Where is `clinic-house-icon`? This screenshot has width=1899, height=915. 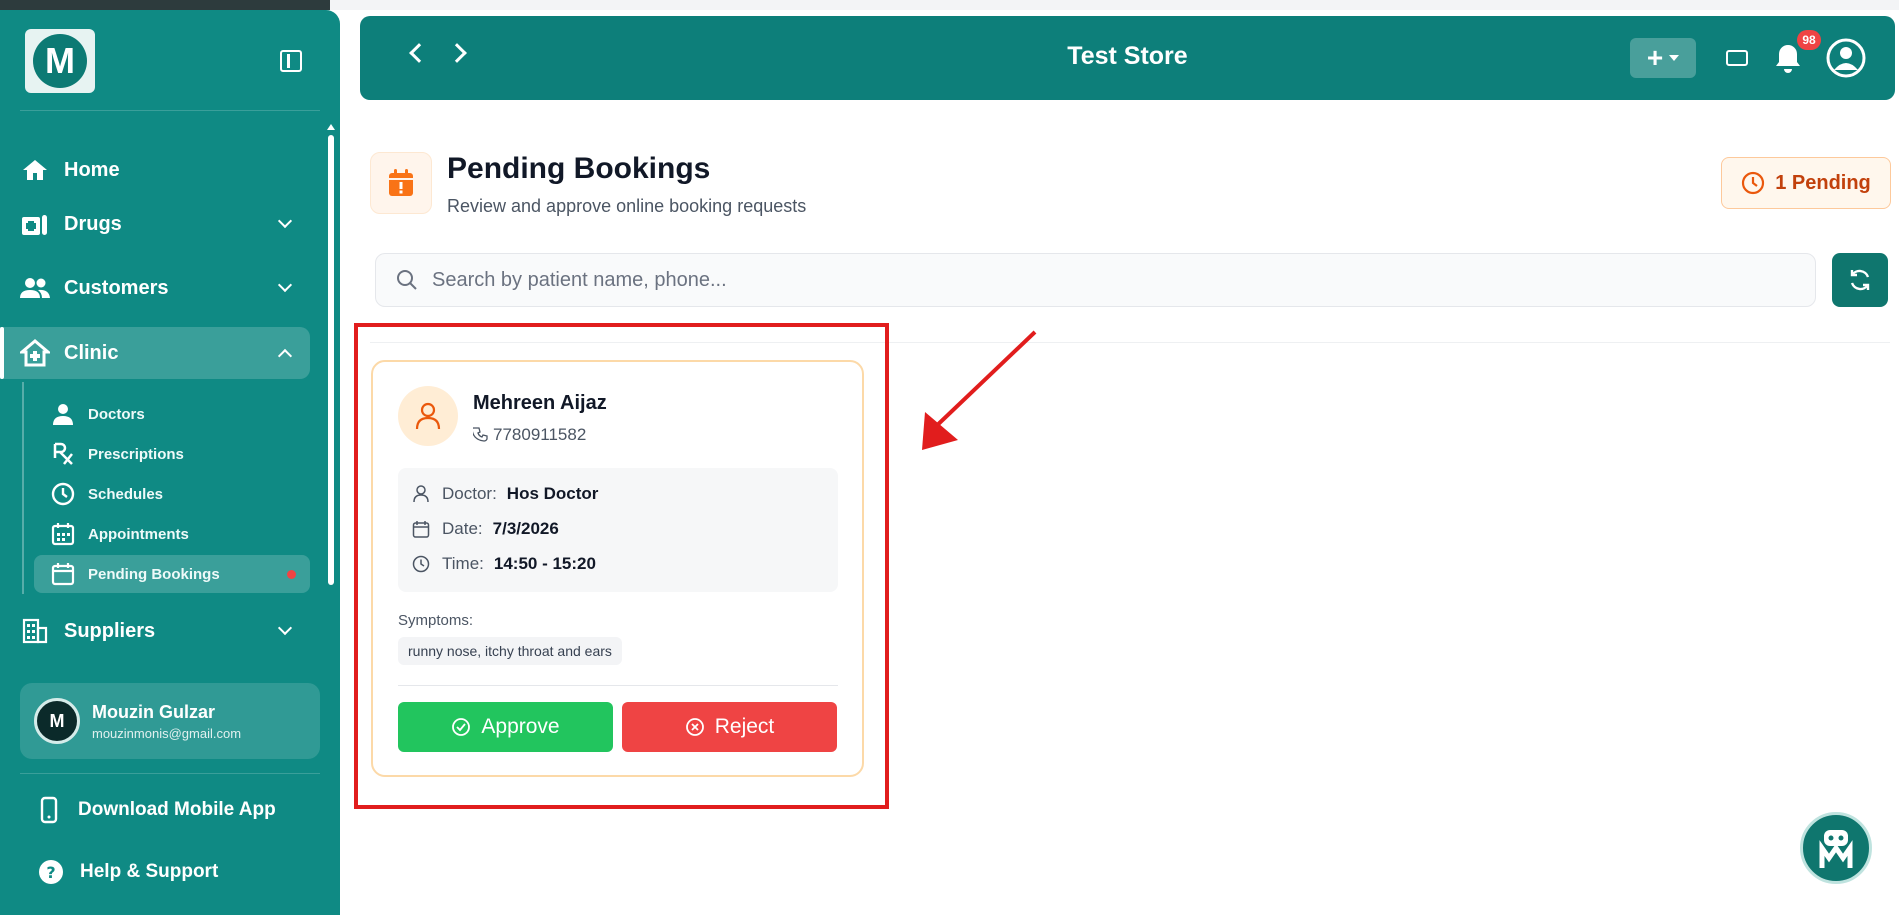
clinic-house-icon is located at coordinates (35, 353).